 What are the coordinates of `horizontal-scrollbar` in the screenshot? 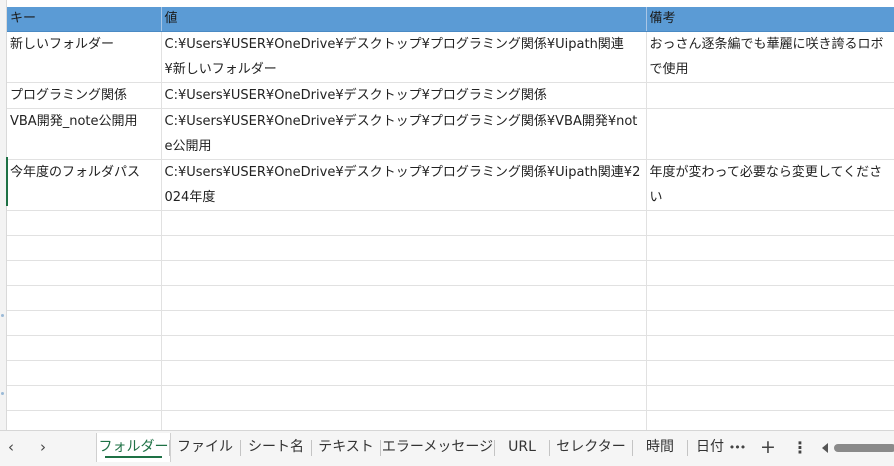 It's located at (858, 448).